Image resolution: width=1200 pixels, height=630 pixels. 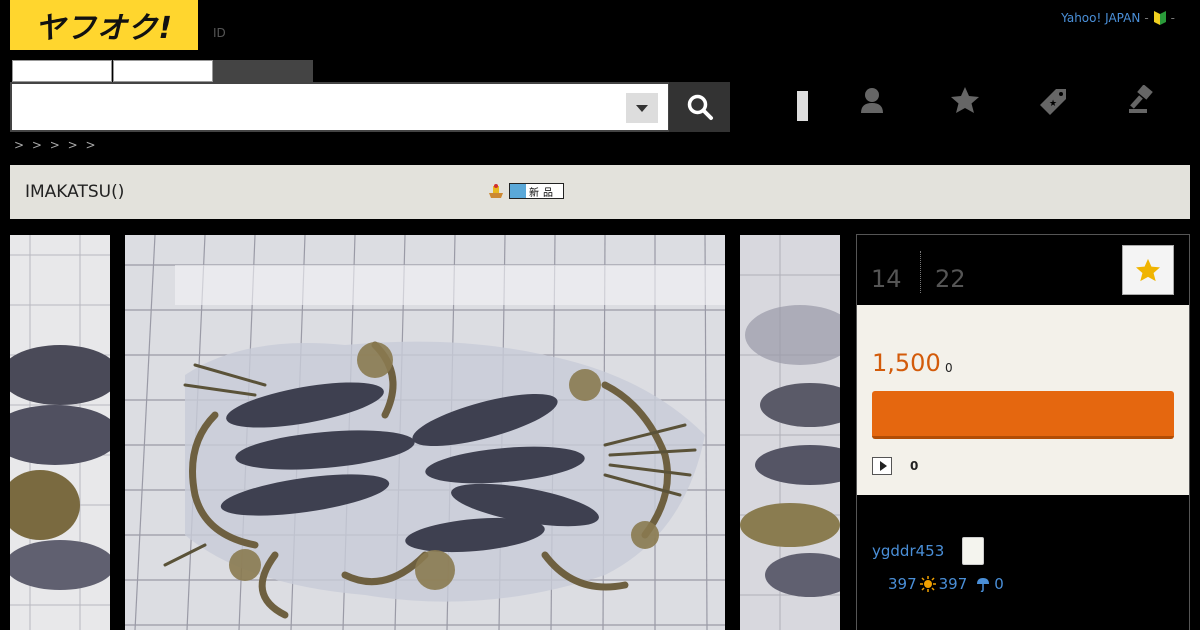 What do you see at coordinates (906, 363) in the screenshot?
I see `current-price: 1,500` at bounding box center [906, 363].